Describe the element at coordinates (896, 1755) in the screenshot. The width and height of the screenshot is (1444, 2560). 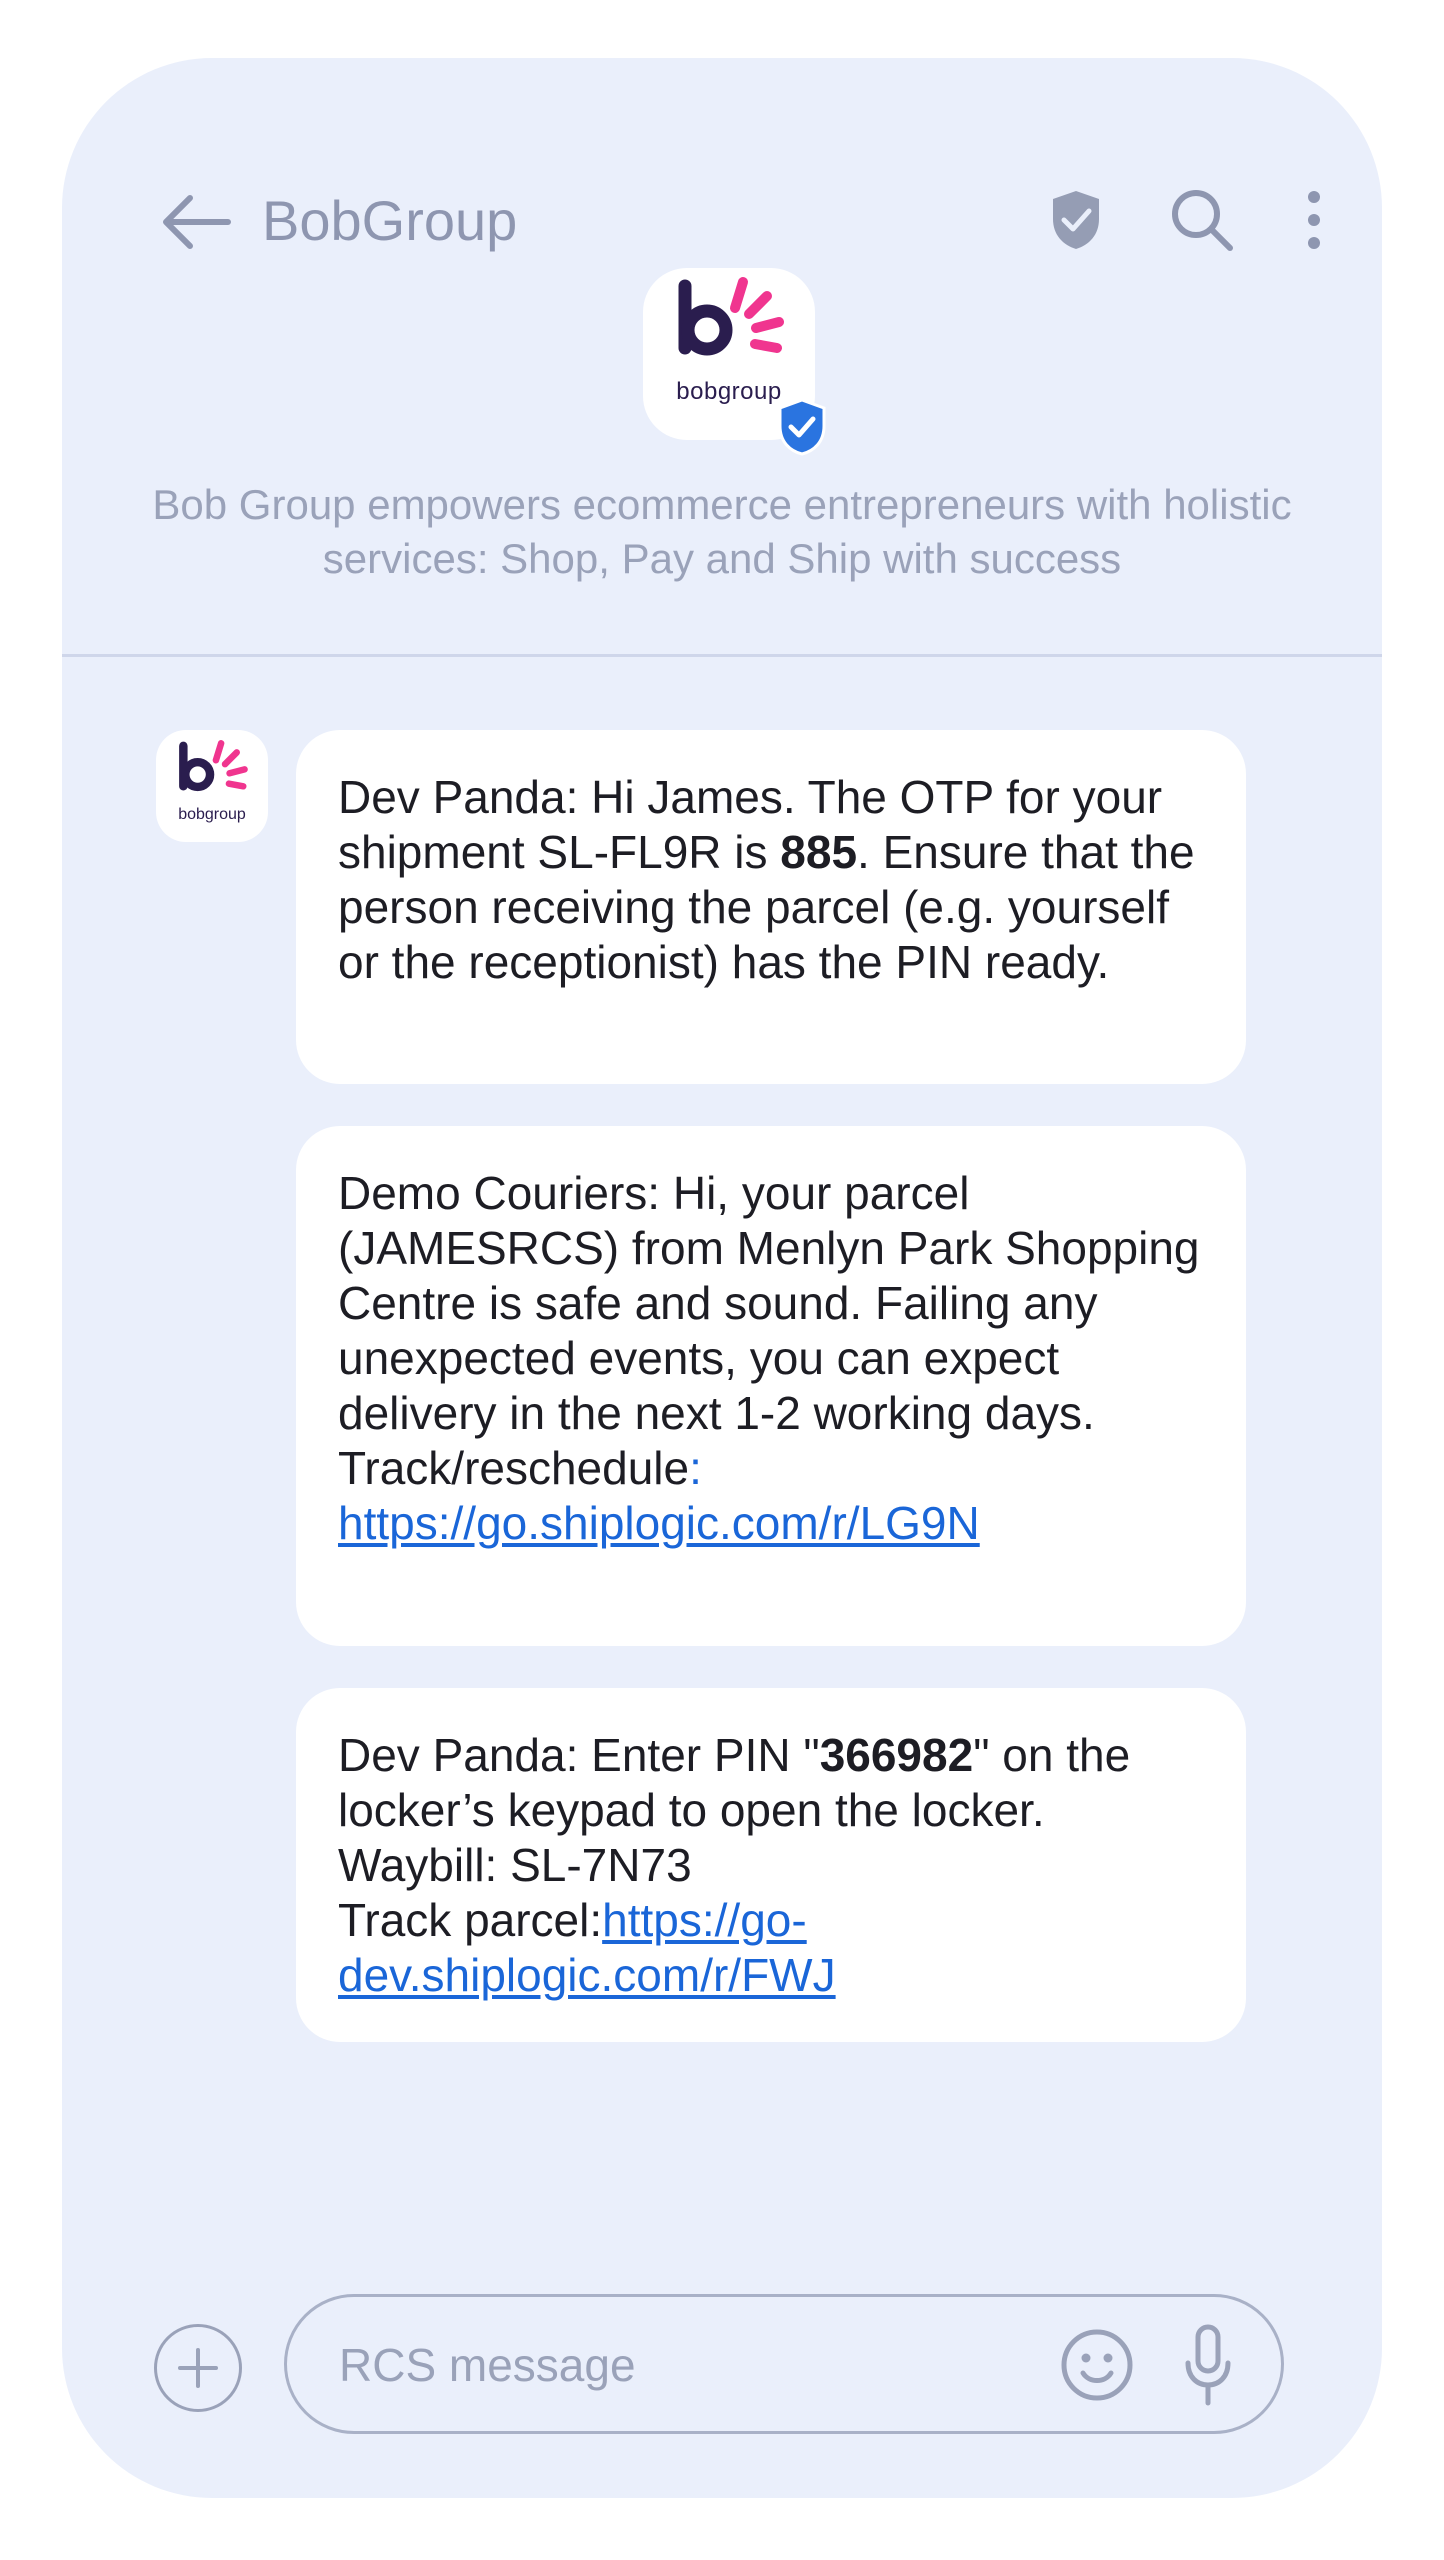
I see `pin-code: 366982` at that location.